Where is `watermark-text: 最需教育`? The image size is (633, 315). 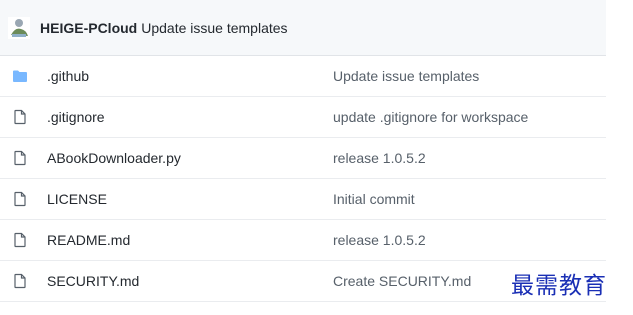 watermark-text: 最需教育 is located at coordinates (559, 286).